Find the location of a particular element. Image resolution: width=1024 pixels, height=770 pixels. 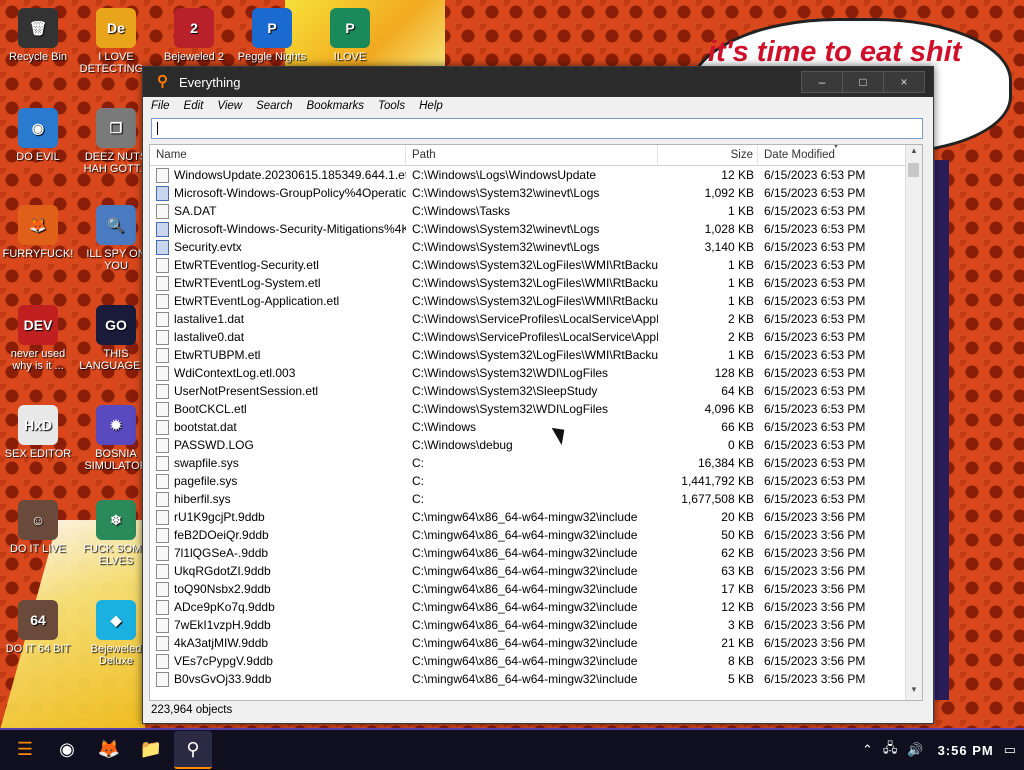

file-name: VEs7cPypgV.9ddb is located at coordinates (223, 661).